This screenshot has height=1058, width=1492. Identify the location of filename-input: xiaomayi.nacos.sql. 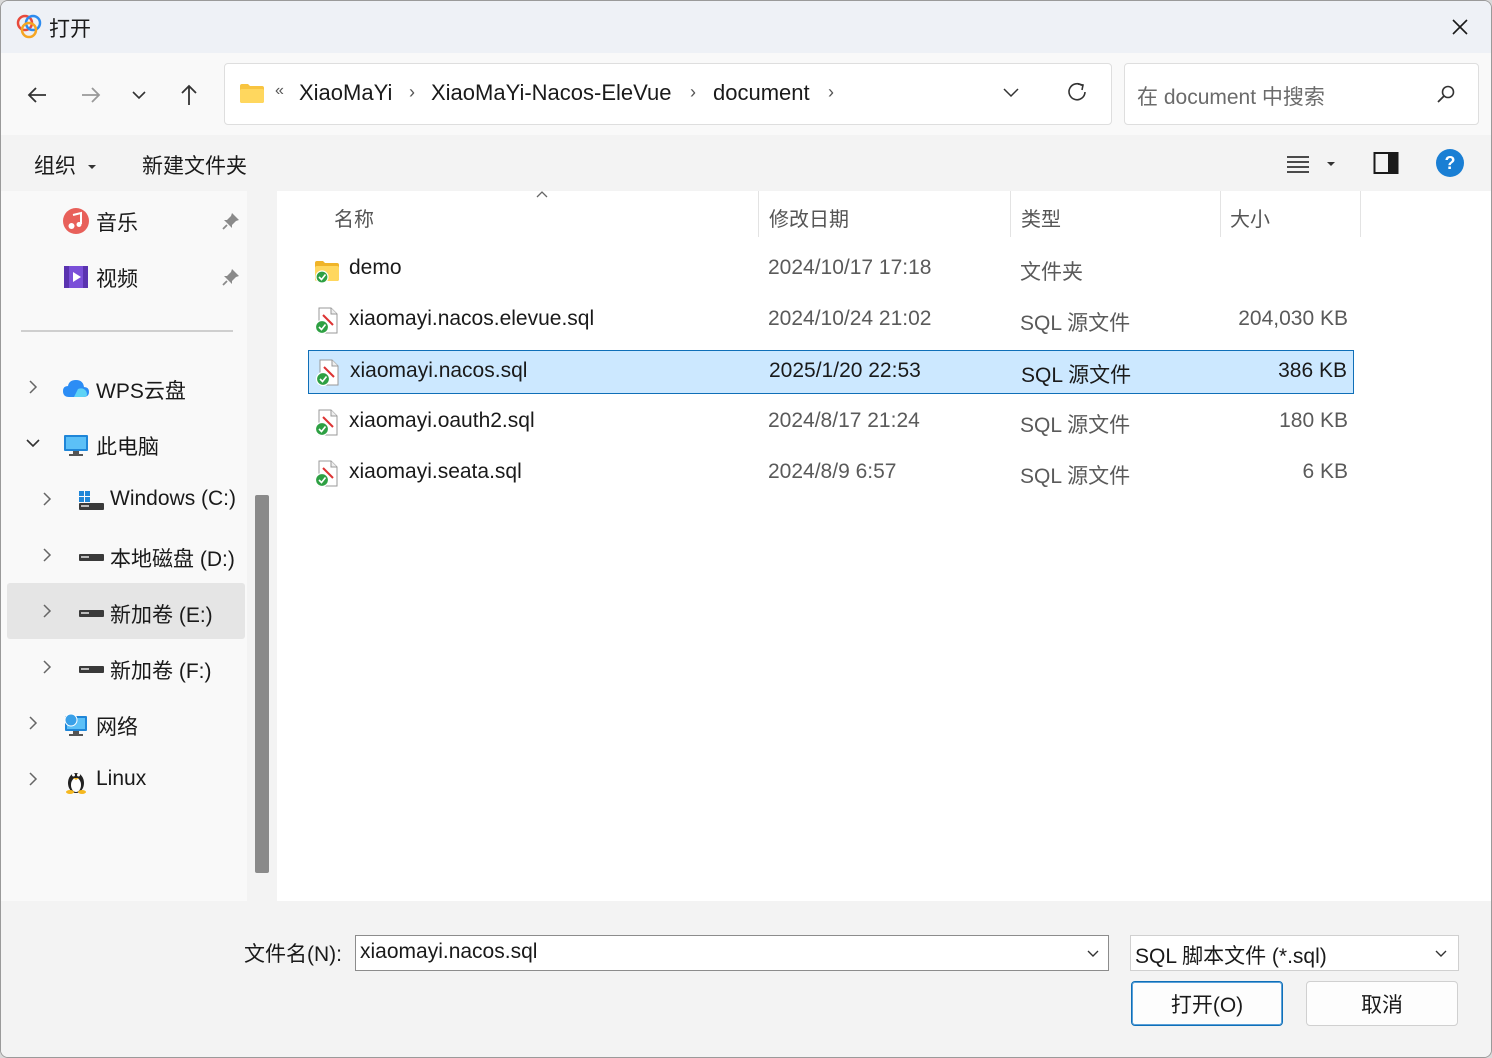
(732, 953).